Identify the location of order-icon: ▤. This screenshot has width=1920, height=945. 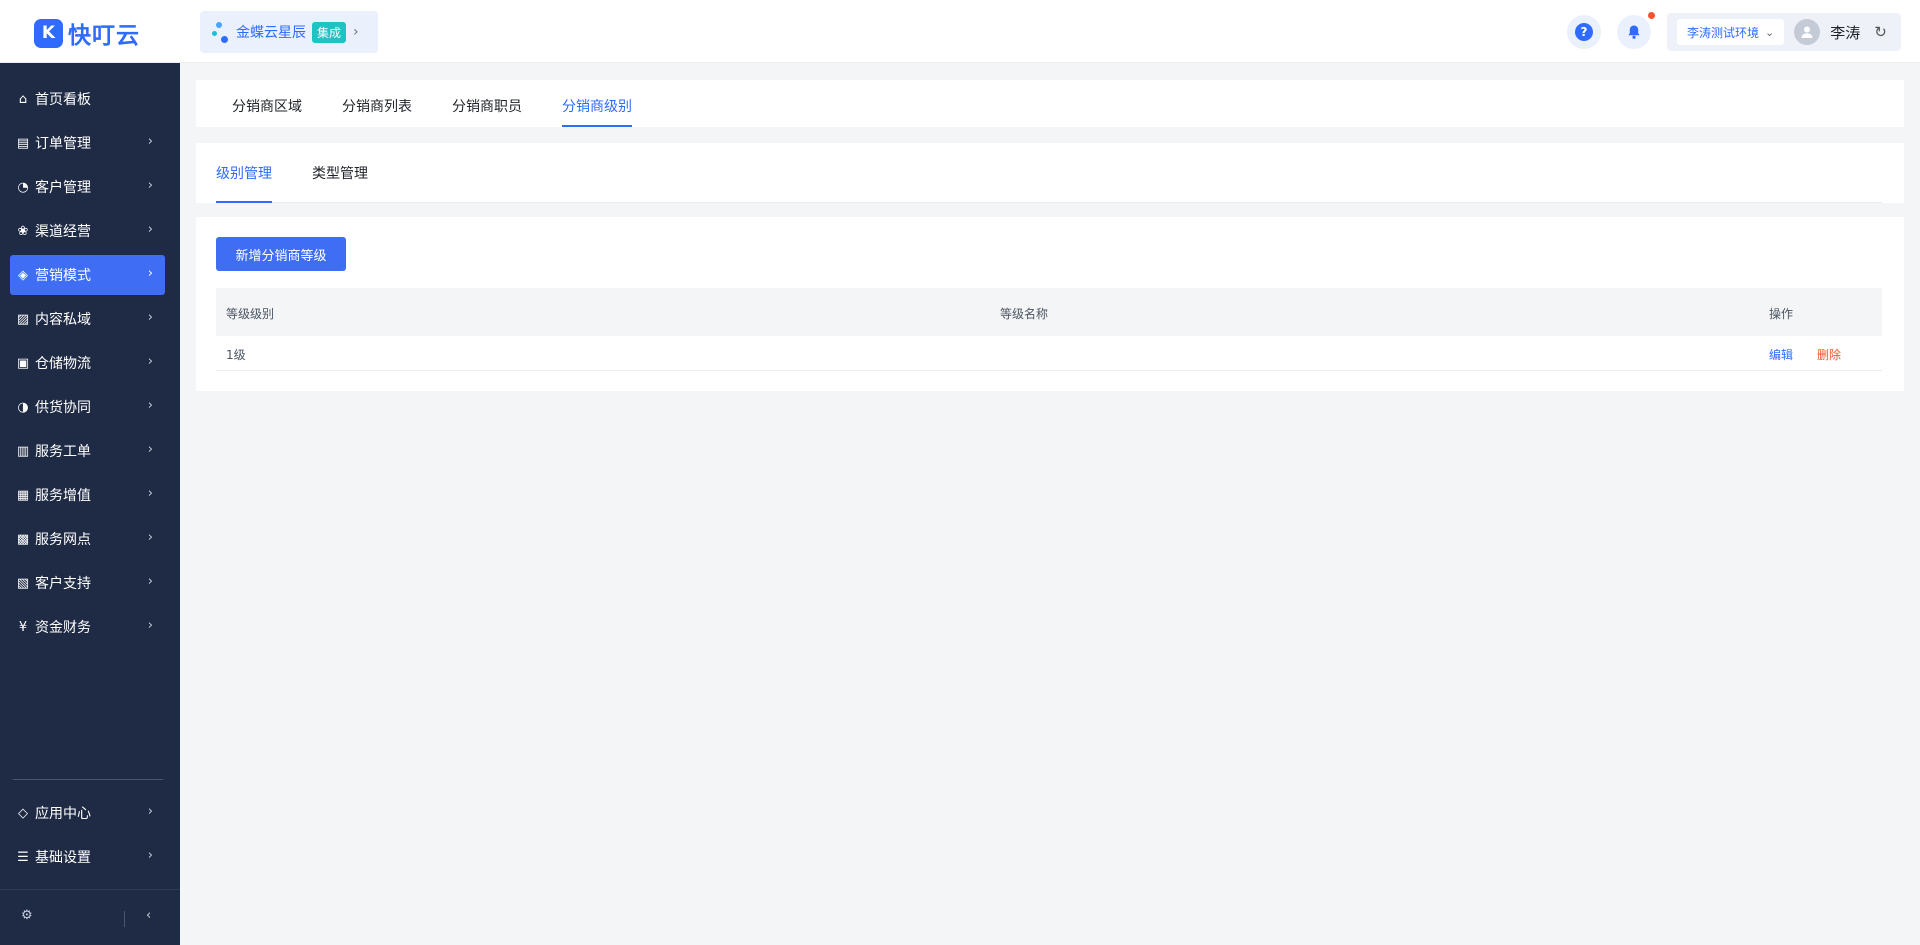
(23, 143).